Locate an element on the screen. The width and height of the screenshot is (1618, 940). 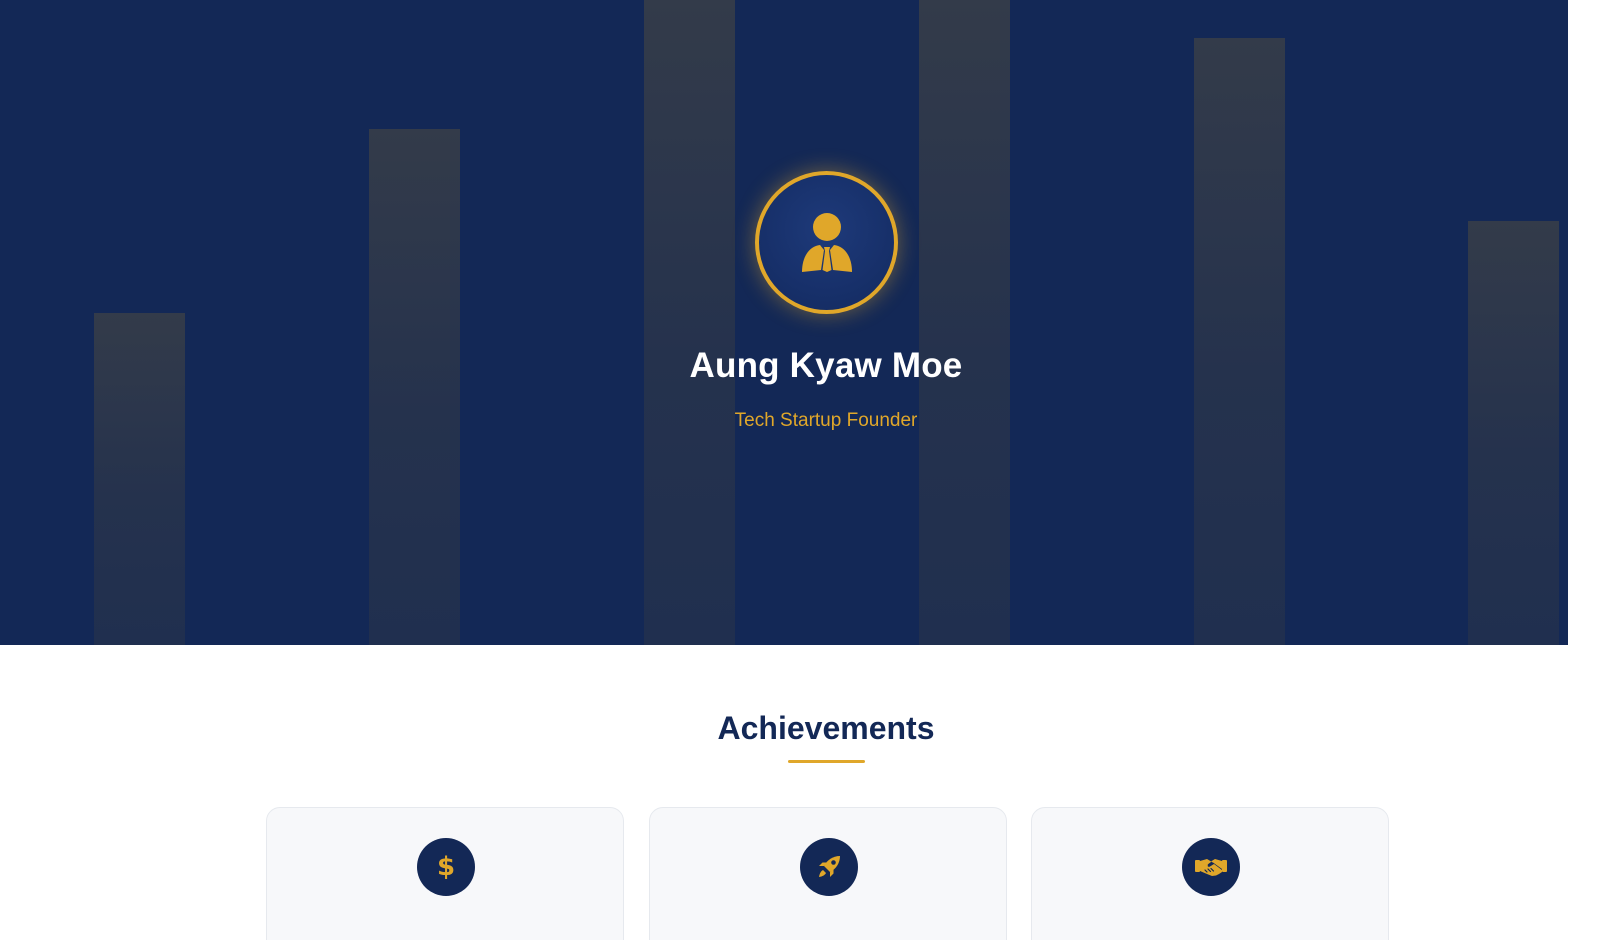
avatar is located at coordinates (826, 242).